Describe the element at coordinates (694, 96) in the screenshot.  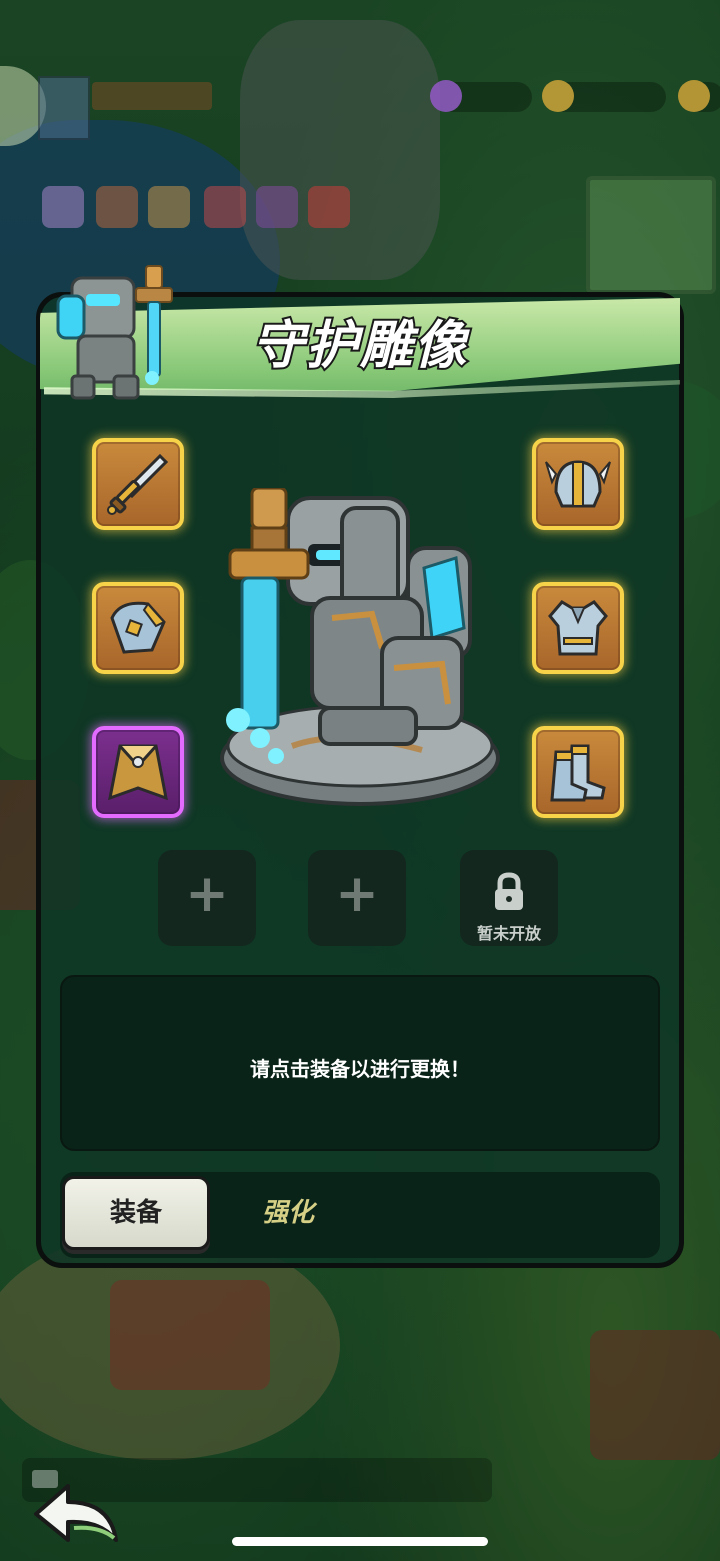
I see `resource-icon` at that location.